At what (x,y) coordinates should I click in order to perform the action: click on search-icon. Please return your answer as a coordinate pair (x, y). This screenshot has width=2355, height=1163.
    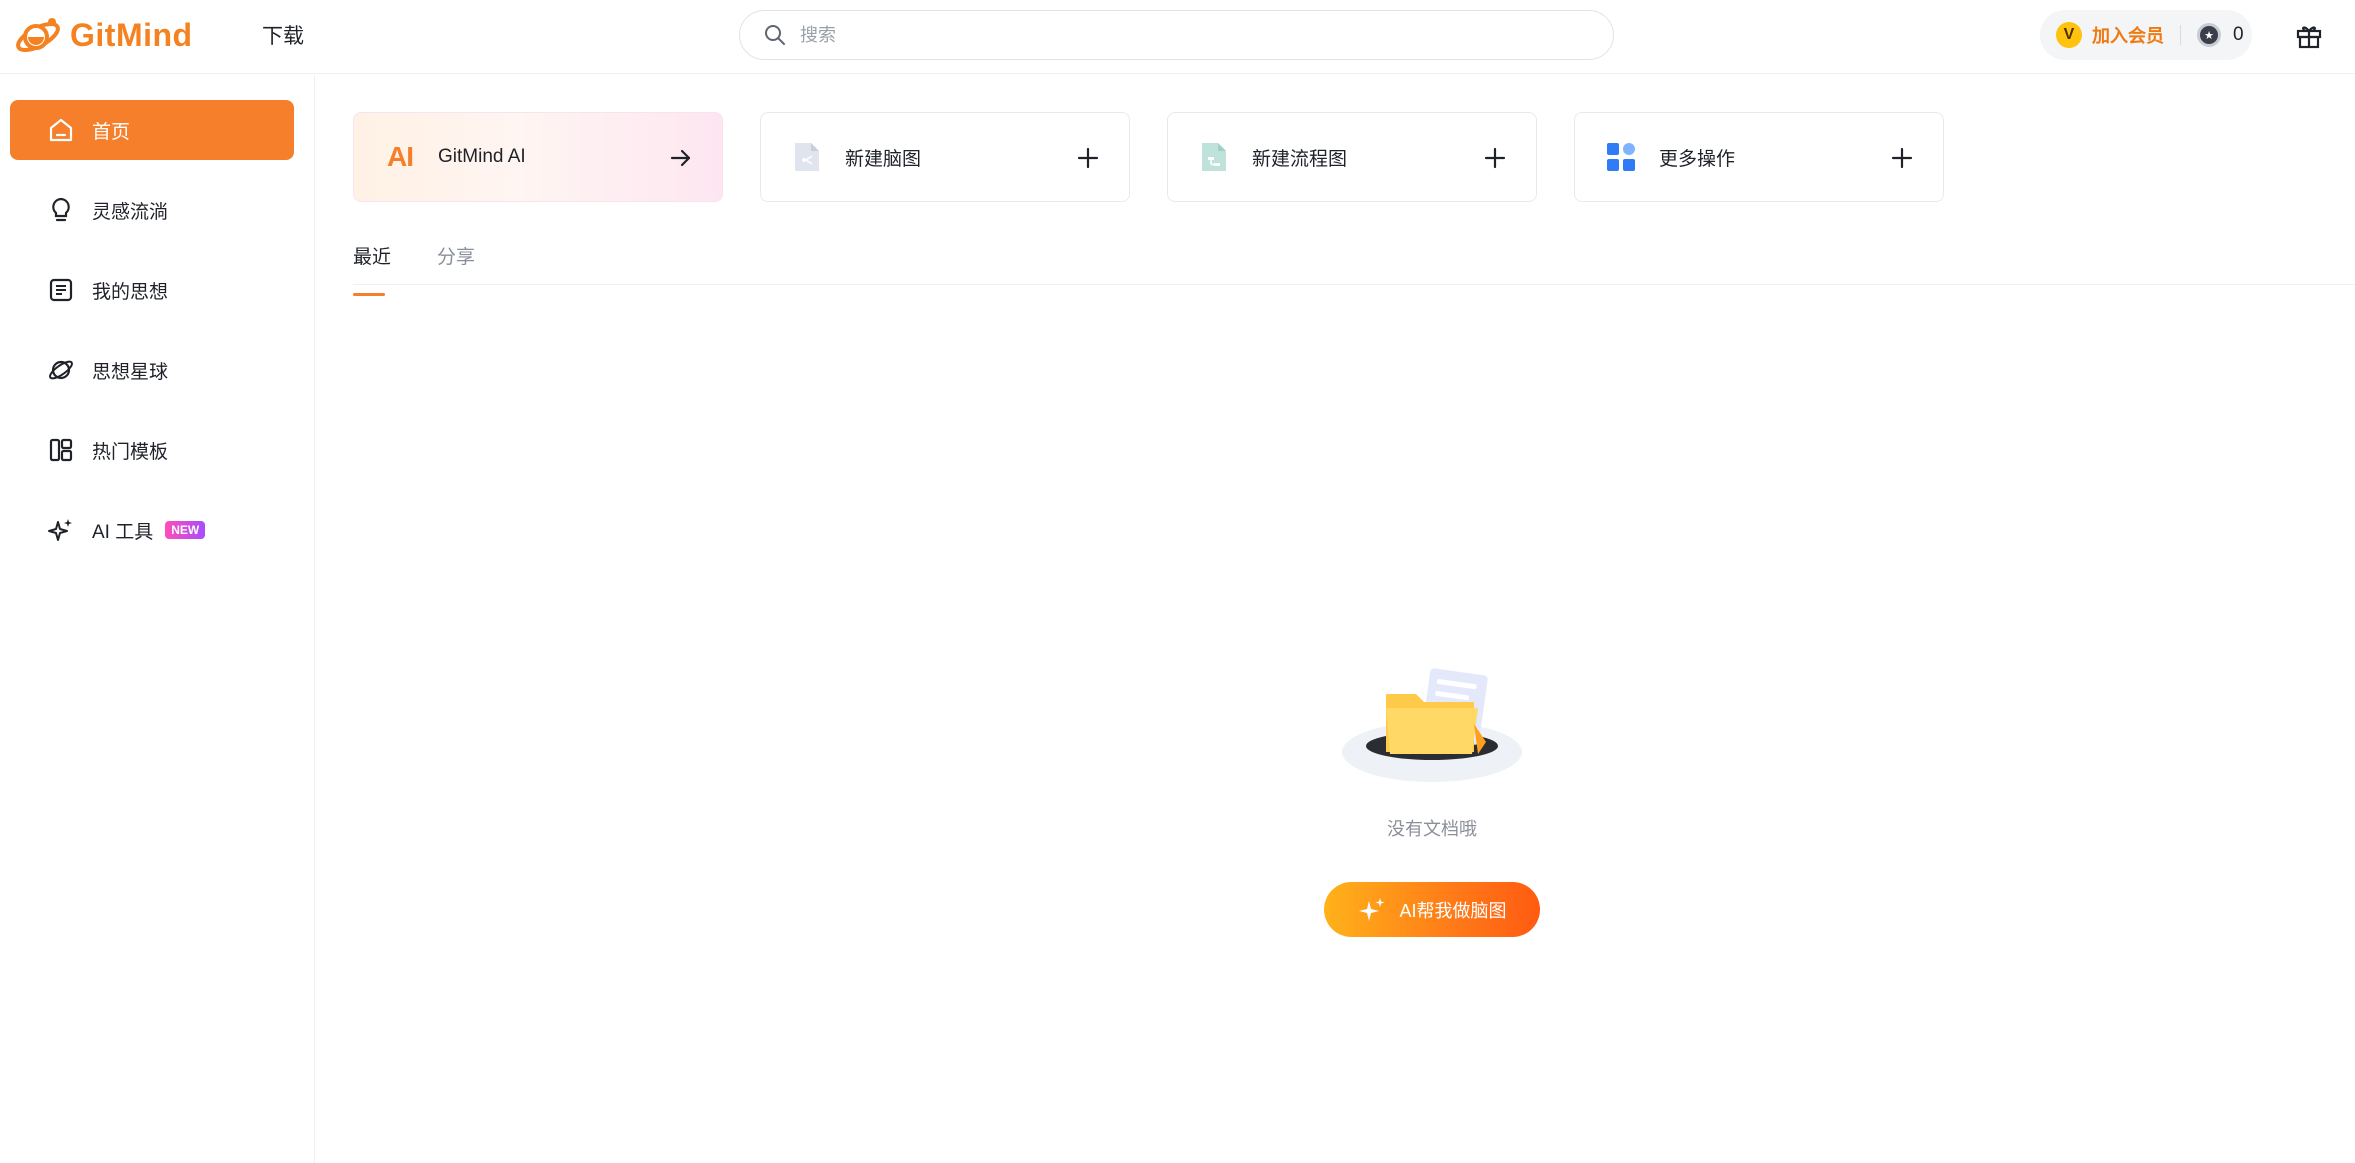
    Looking at the image, I should click on (775, 35).